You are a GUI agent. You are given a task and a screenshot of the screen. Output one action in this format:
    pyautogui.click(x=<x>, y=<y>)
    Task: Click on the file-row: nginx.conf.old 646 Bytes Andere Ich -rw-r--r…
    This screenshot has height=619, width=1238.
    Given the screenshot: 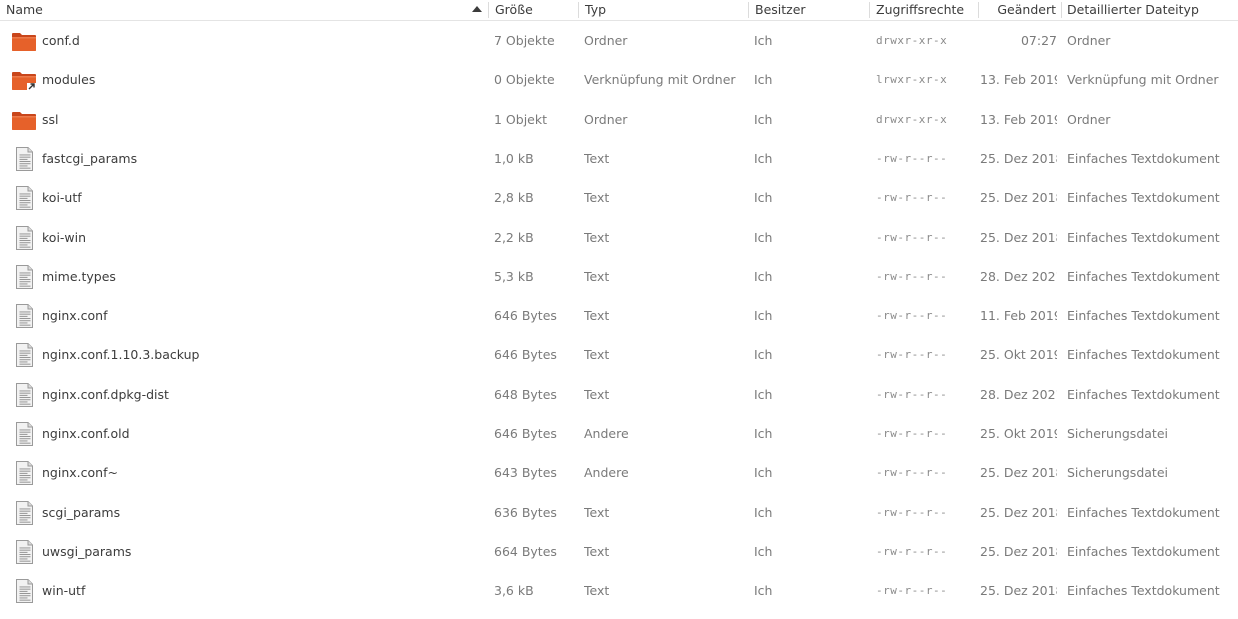 What is the action you would take?
    pyautogui.click(x=619, y=433)
    